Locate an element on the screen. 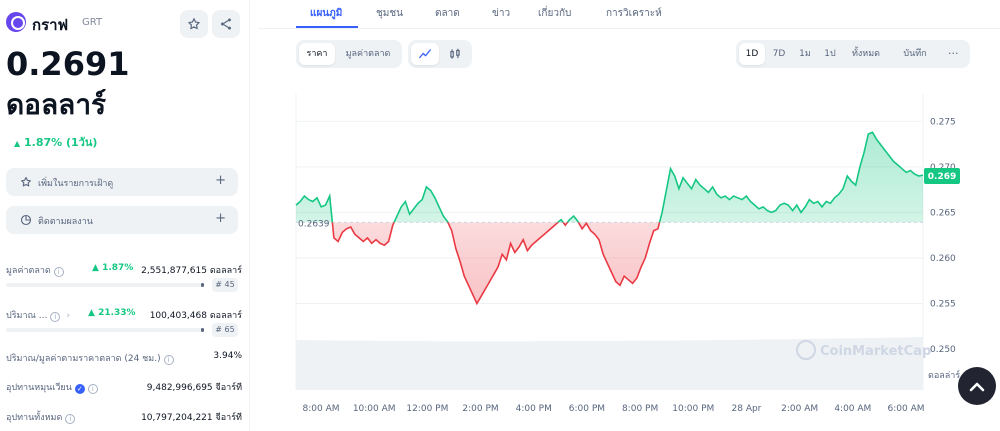  chevron-right-icon: › is located at coordinates (68, 316).